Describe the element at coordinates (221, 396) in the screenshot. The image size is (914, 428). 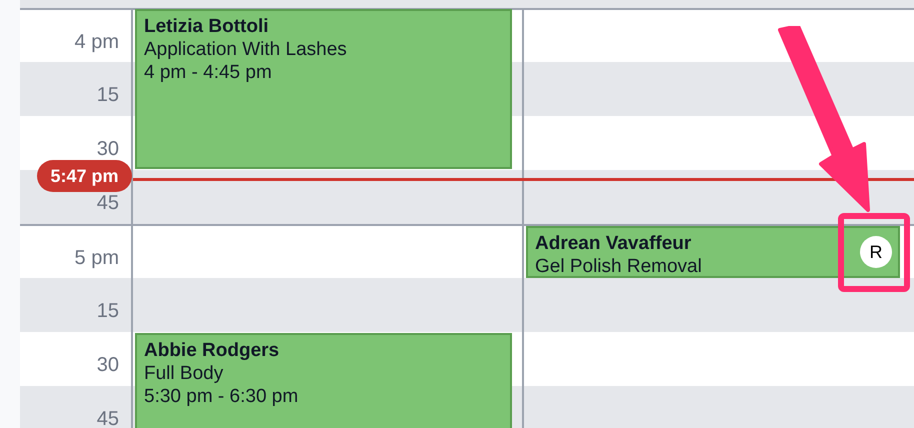
I see `appointment-time: 5:30 pm - 6:30 pm` at that location.